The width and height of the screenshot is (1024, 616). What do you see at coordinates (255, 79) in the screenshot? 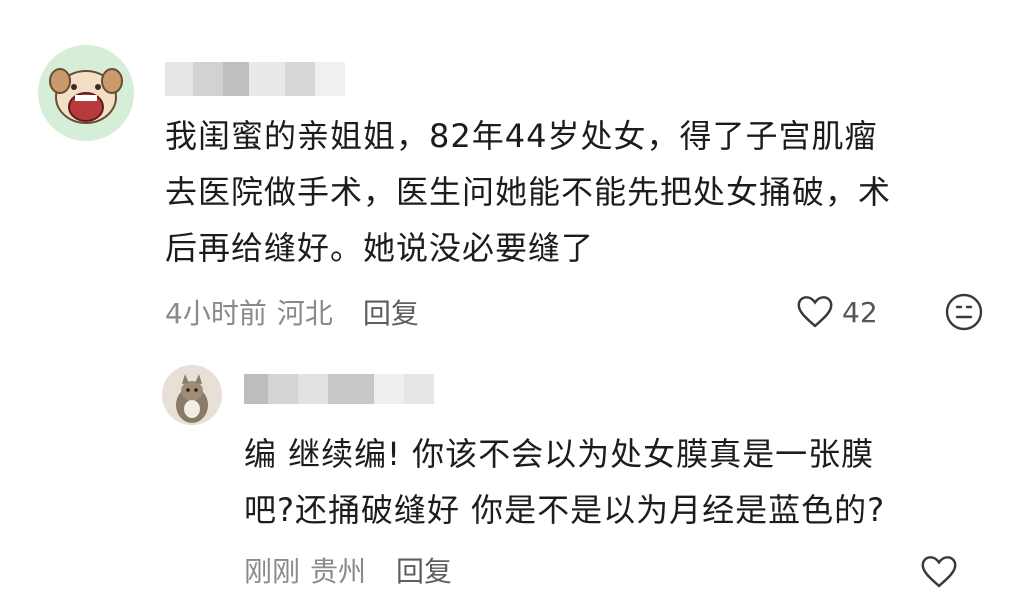
I see `commenter-name-blurred` at bounding box center [255, 79].